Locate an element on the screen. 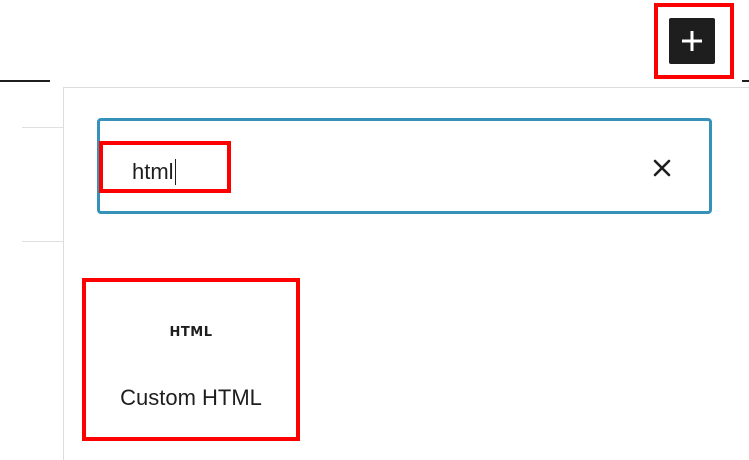 This screenshot has width=749, height=460. block-item-label: Custom HTML is located at coordinates (191, 397).